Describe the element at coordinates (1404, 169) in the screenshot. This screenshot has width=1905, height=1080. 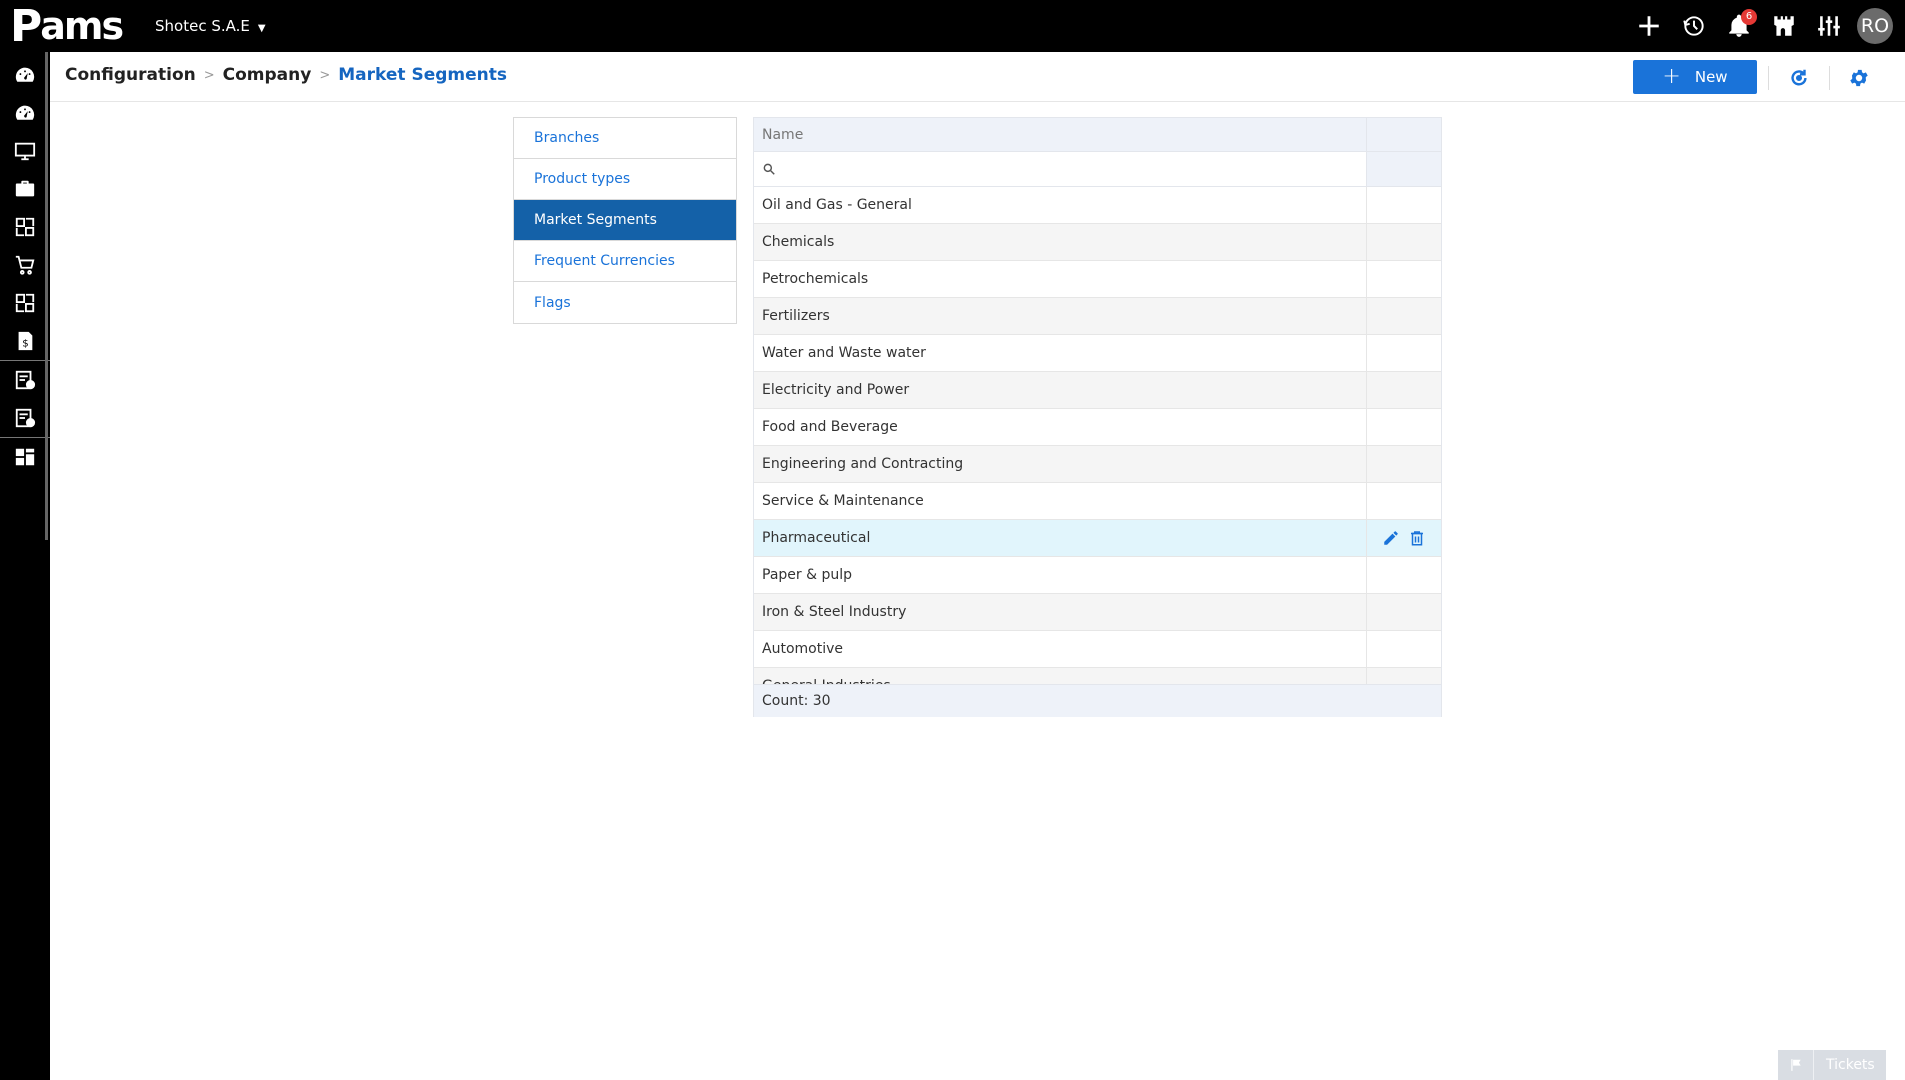
I see `filter-actions-cell` at that location.